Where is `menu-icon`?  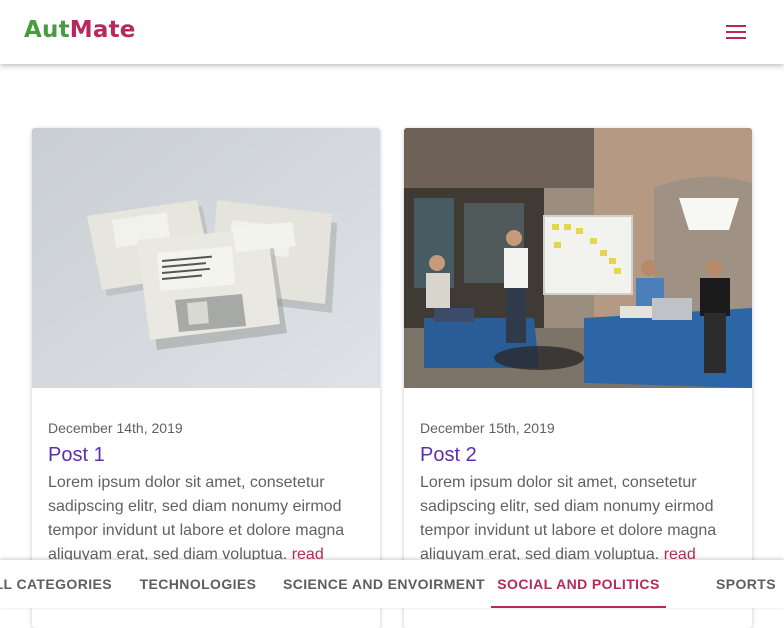
menu-icon is located at coordinates (736, 32).